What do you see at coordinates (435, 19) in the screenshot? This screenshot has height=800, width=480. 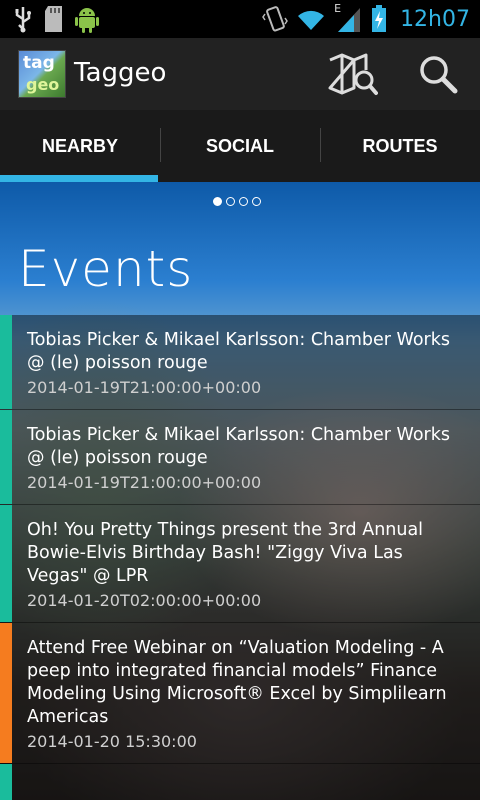 I see `status-clock: 12h07` at bounding box center [435, 19].